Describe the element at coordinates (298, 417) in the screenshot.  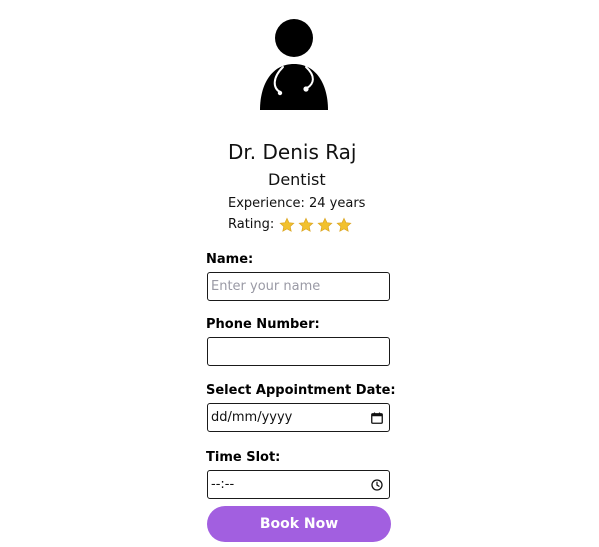
I see `date-input: dd/mm/yyyy` at that location.